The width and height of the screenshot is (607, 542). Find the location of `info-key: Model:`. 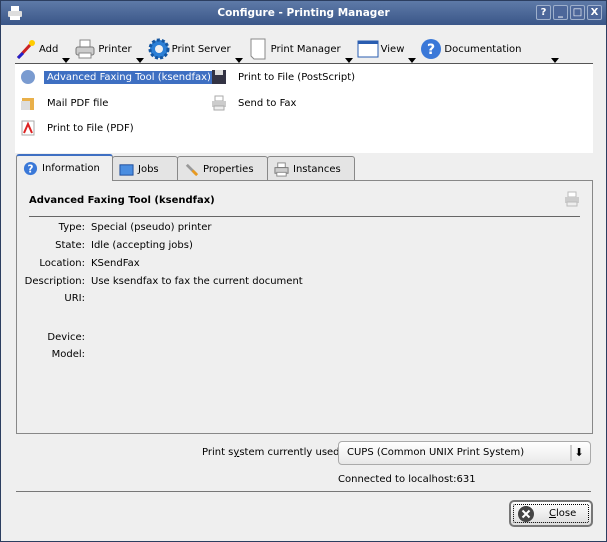

info-key: Model: is located at coordinates (68, 354).